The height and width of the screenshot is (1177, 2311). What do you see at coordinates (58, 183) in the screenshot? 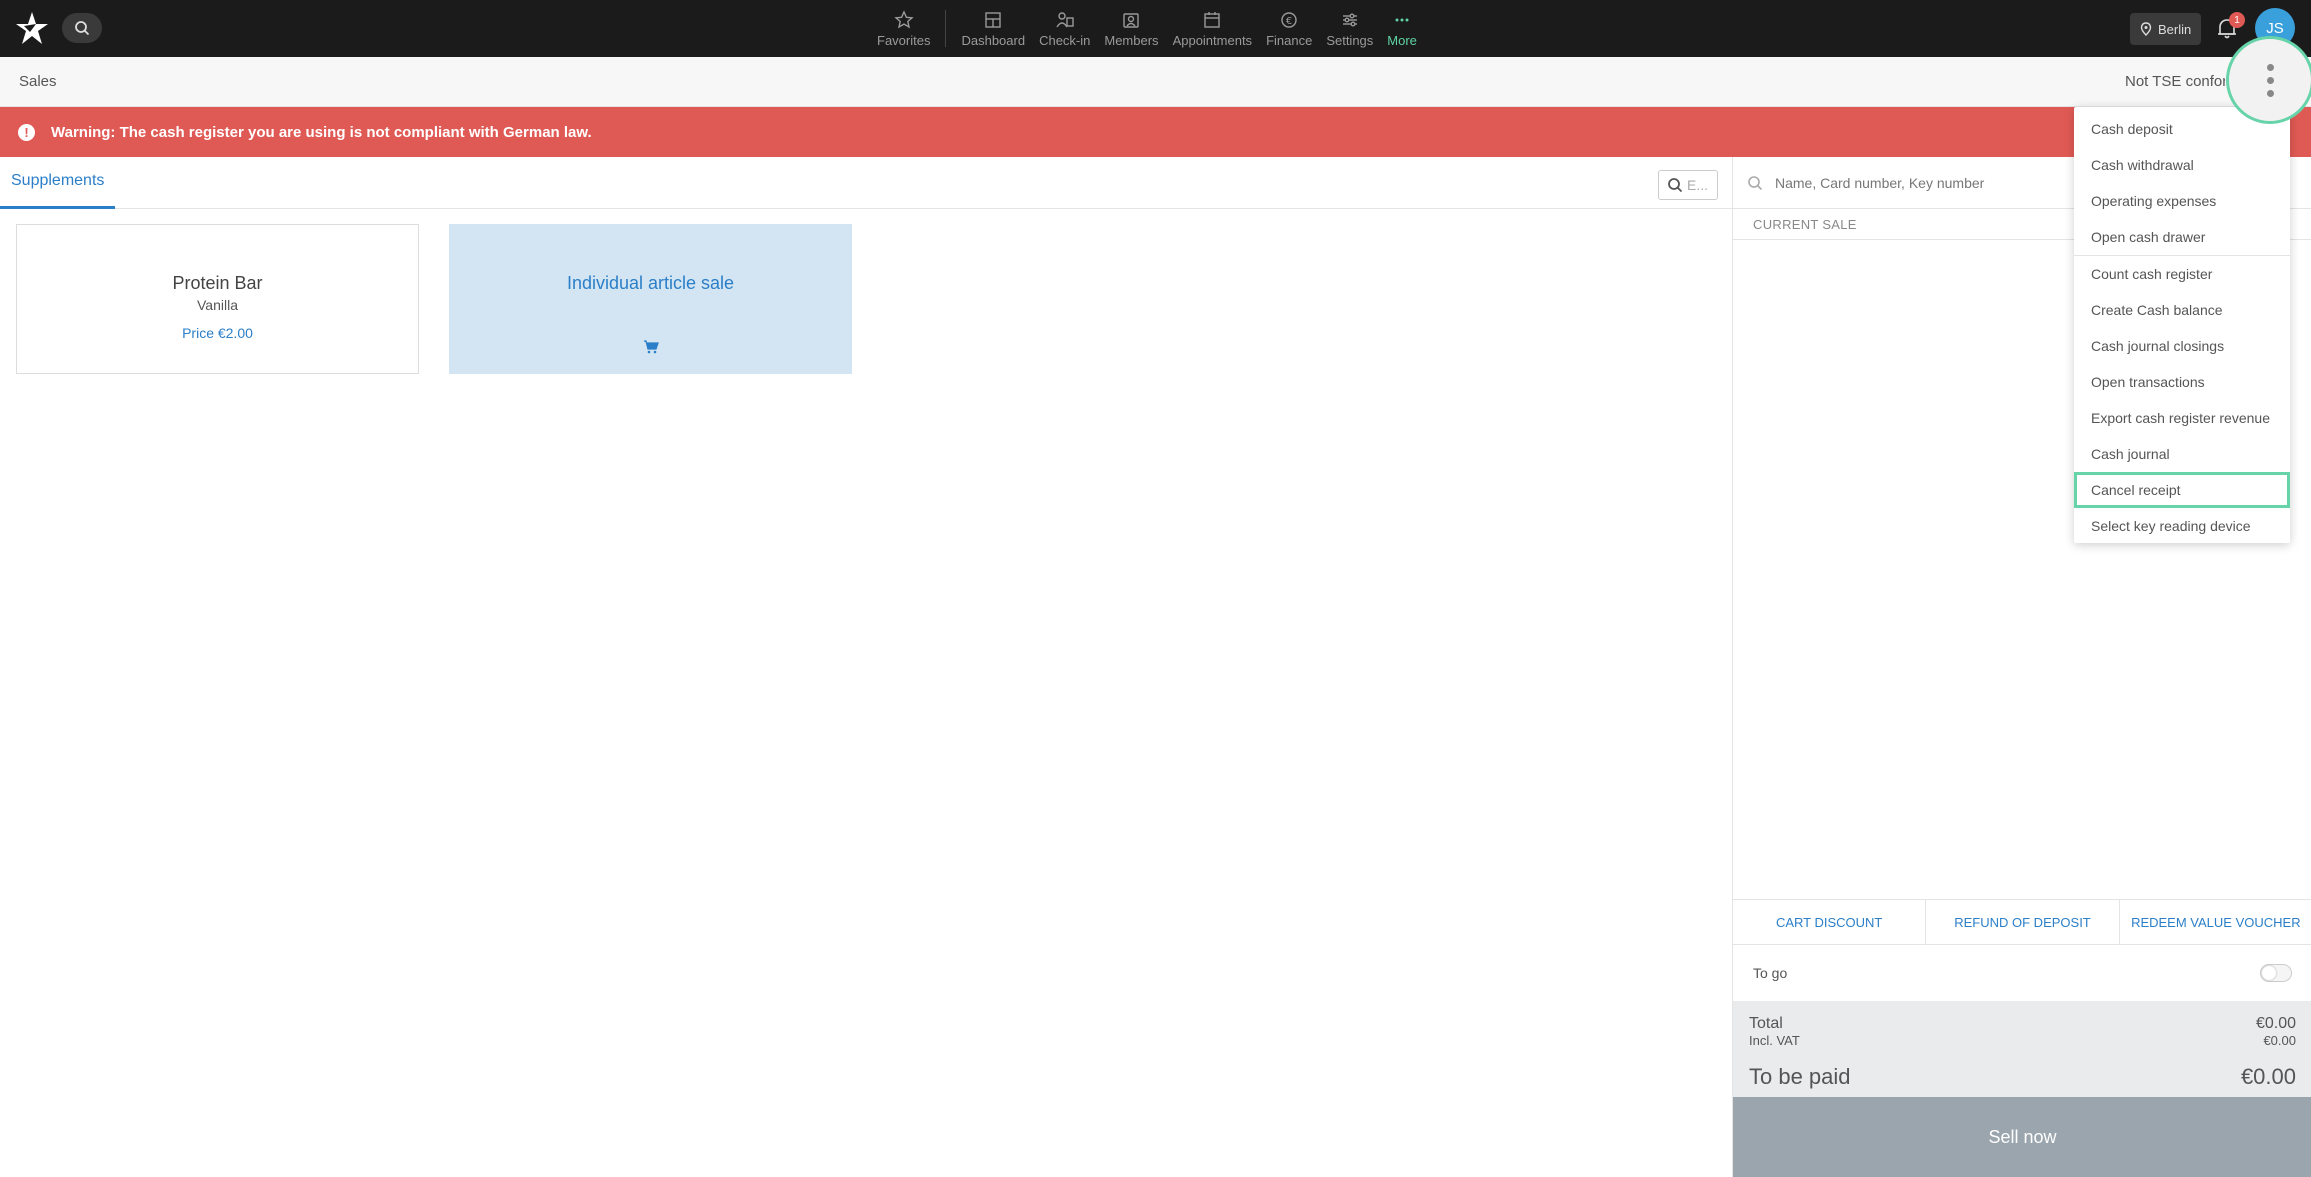
I see `tab-supplements: Supplements` at bounding box center [58, 183].